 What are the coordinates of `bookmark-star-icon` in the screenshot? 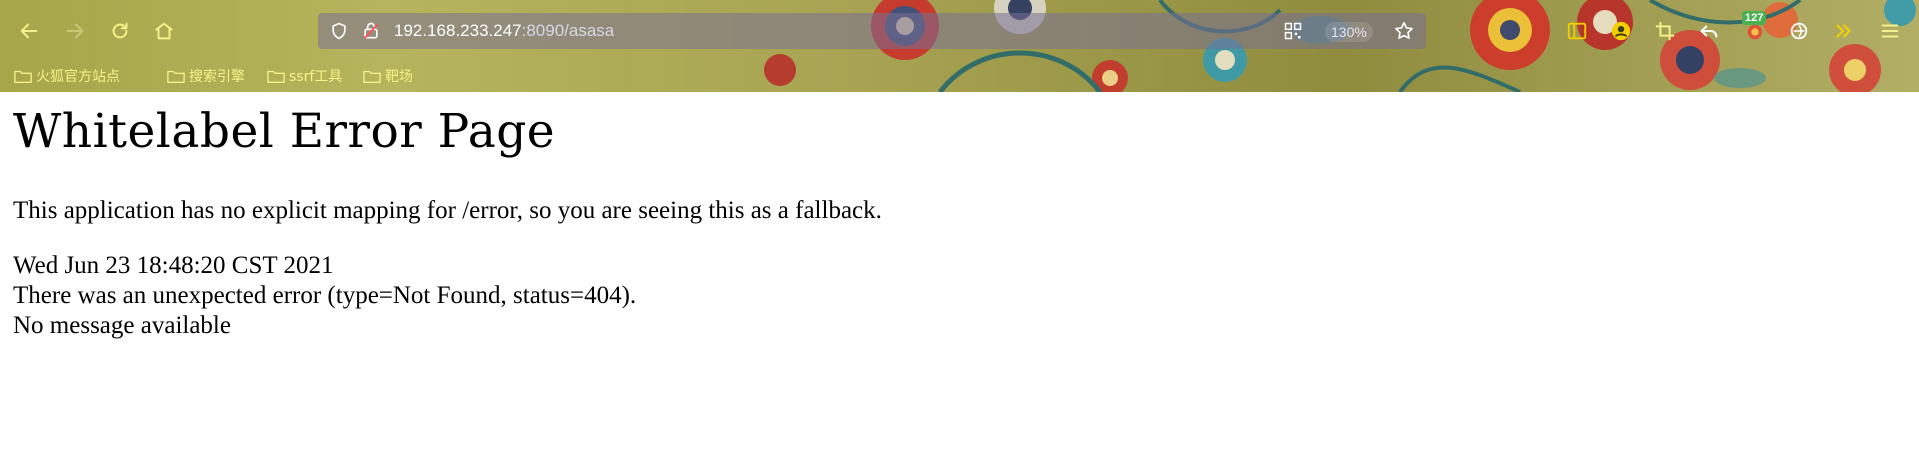 It's located at (1404, 31).